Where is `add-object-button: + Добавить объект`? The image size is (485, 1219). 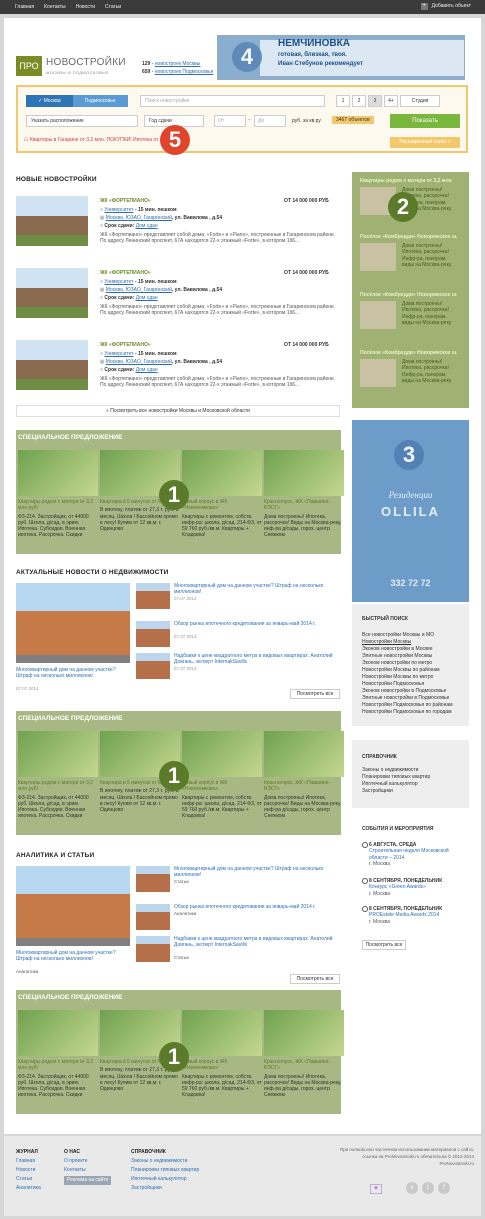
add-object-button: + Добавить объект is located at coordinates (445, 6).